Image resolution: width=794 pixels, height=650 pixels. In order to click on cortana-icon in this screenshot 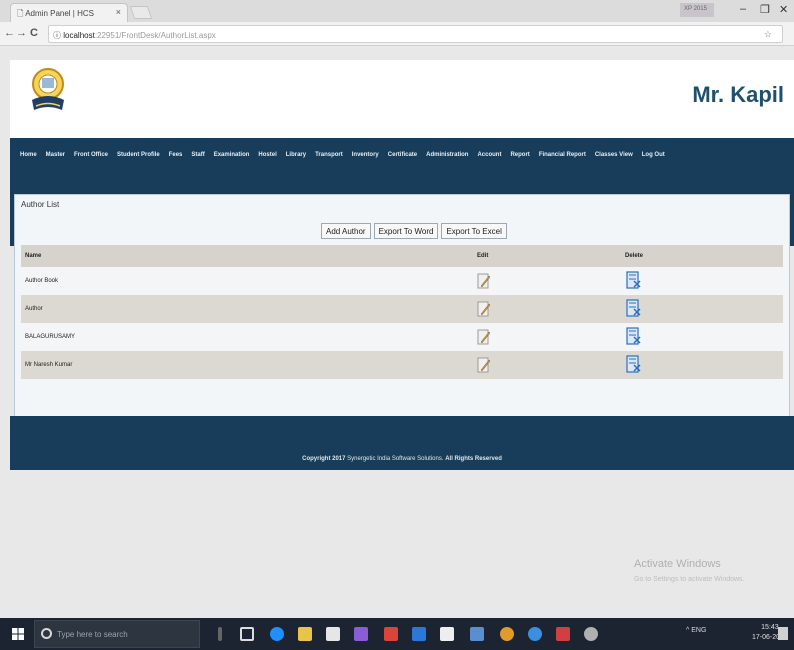, I will do `click(46, 633)`.